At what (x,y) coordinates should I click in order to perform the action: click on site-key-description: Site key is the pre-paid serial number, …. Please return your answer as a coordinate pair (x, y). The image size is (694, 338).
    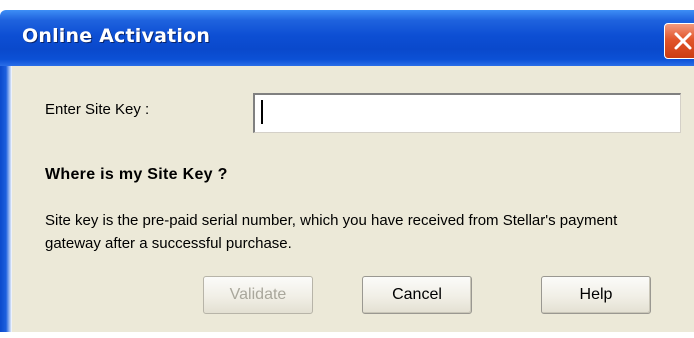
    Looking at the image, I should click on (331, 232).